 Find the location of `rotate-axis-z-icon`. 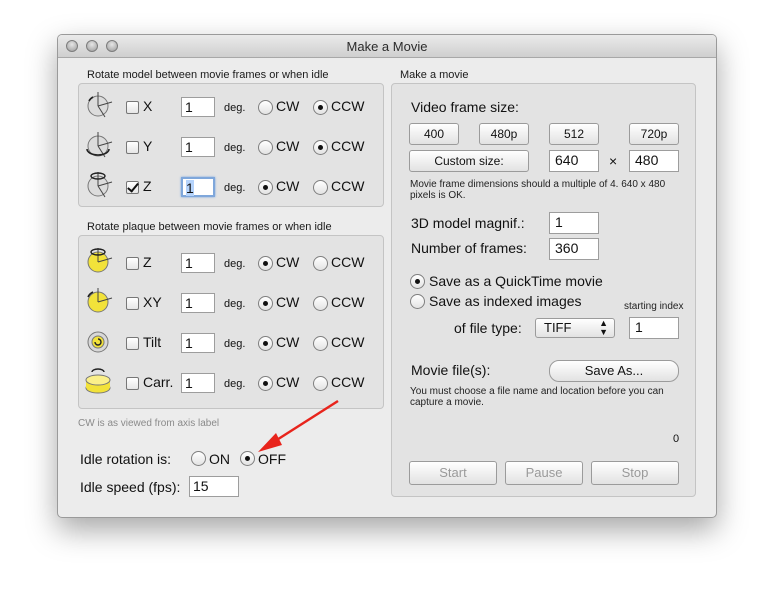

rotate-axis-z-icon is located at coordinates (100, 185).